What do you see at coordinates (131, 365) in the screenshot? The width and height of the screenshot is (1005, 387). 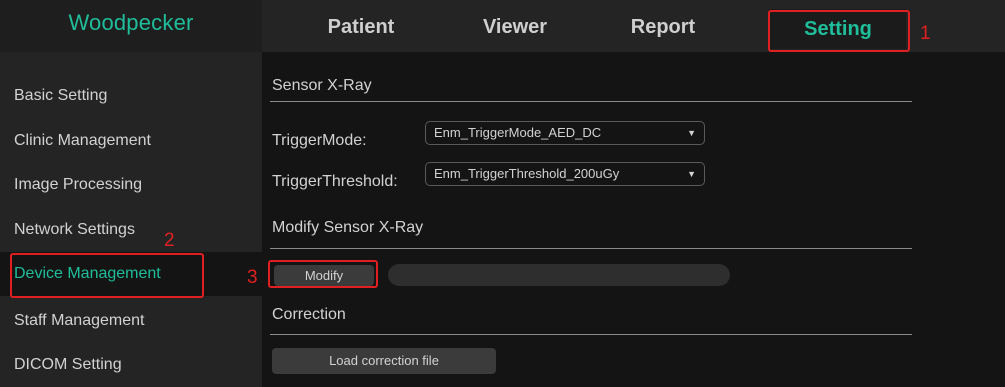 I see `sidebar-item-dicom-setting: DICOM Setting` at bounding box center [131, 365].